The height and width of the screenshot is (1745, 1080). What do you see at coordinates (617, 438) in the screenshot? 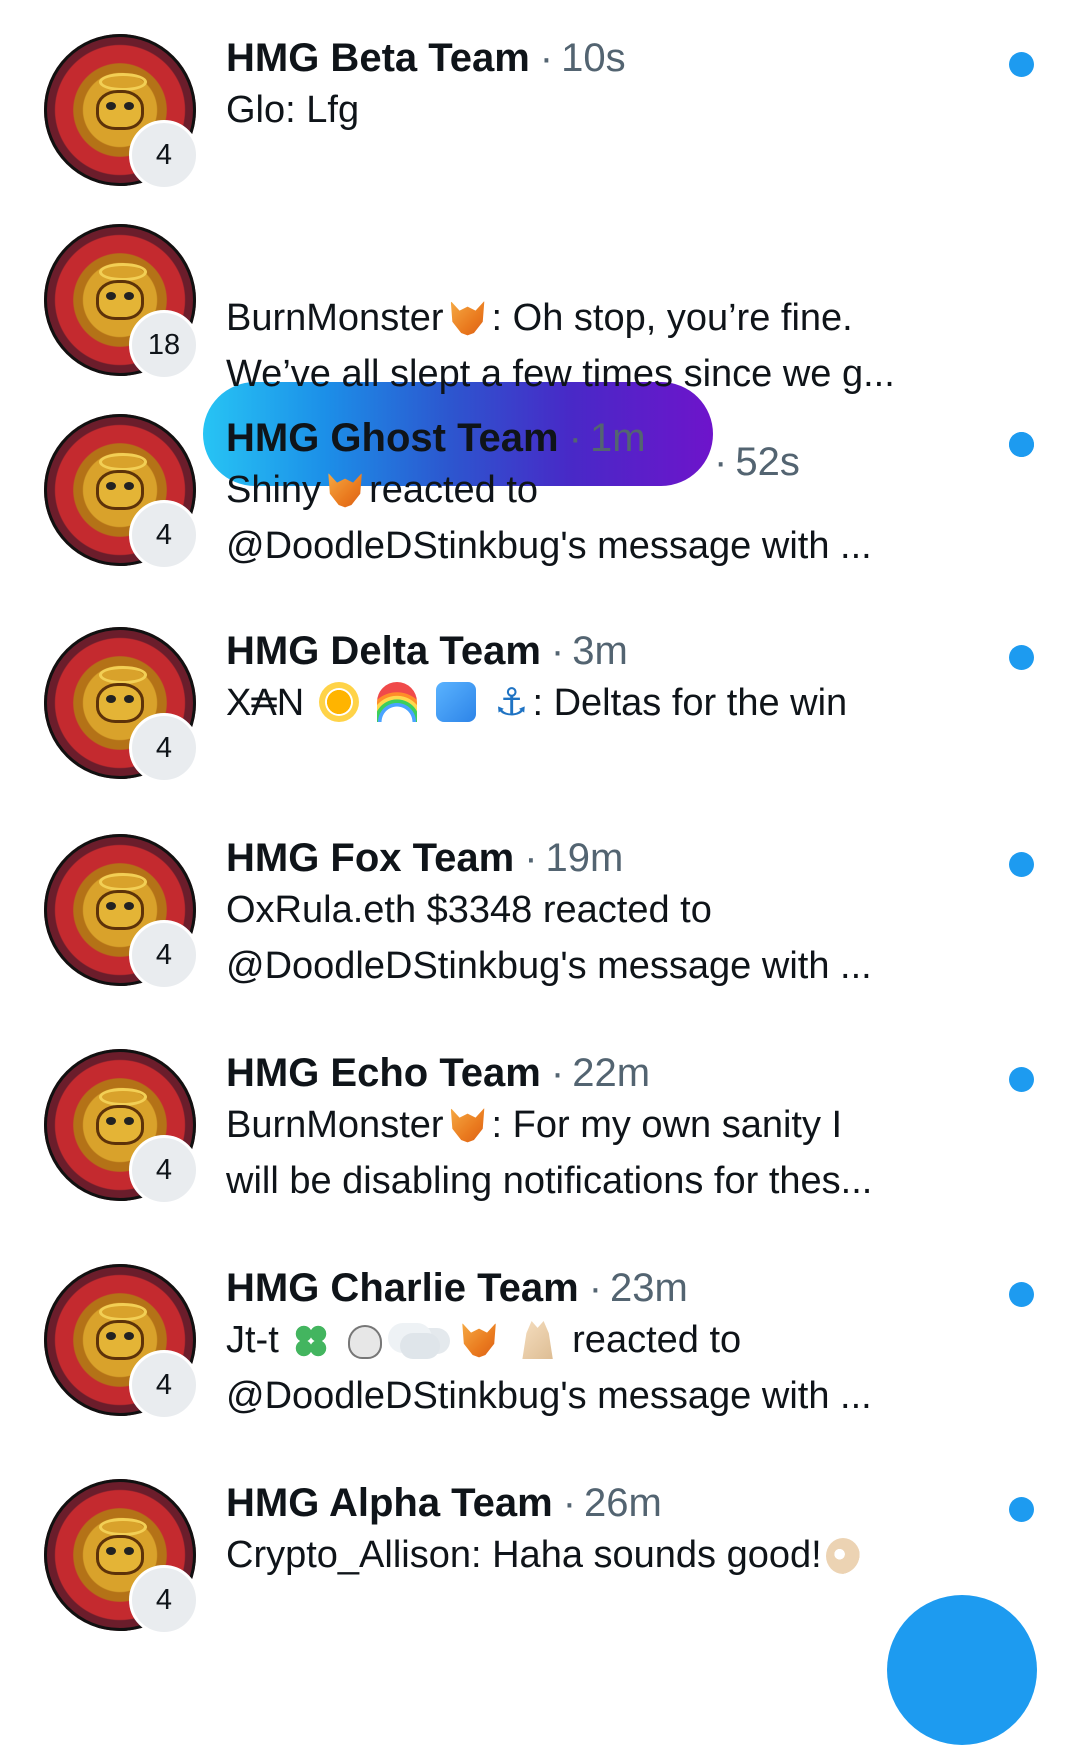
I see `conversation-time: 1m` at bounding box center [617, 438].